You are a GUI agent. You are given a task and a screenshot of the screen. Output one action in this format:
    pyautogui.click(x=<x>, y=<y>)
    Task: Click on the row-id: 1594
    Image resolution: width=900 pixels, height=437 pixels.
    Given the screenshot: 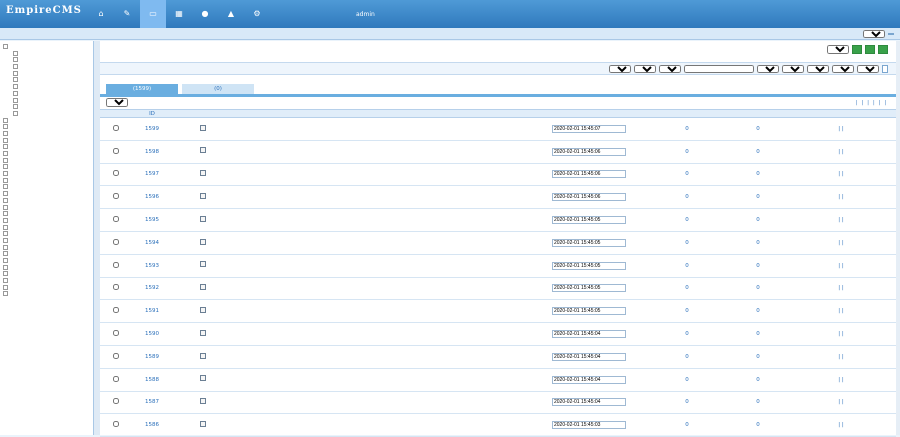 What is the action you would take?
    pyautogui.click(x=152, y=243)
    